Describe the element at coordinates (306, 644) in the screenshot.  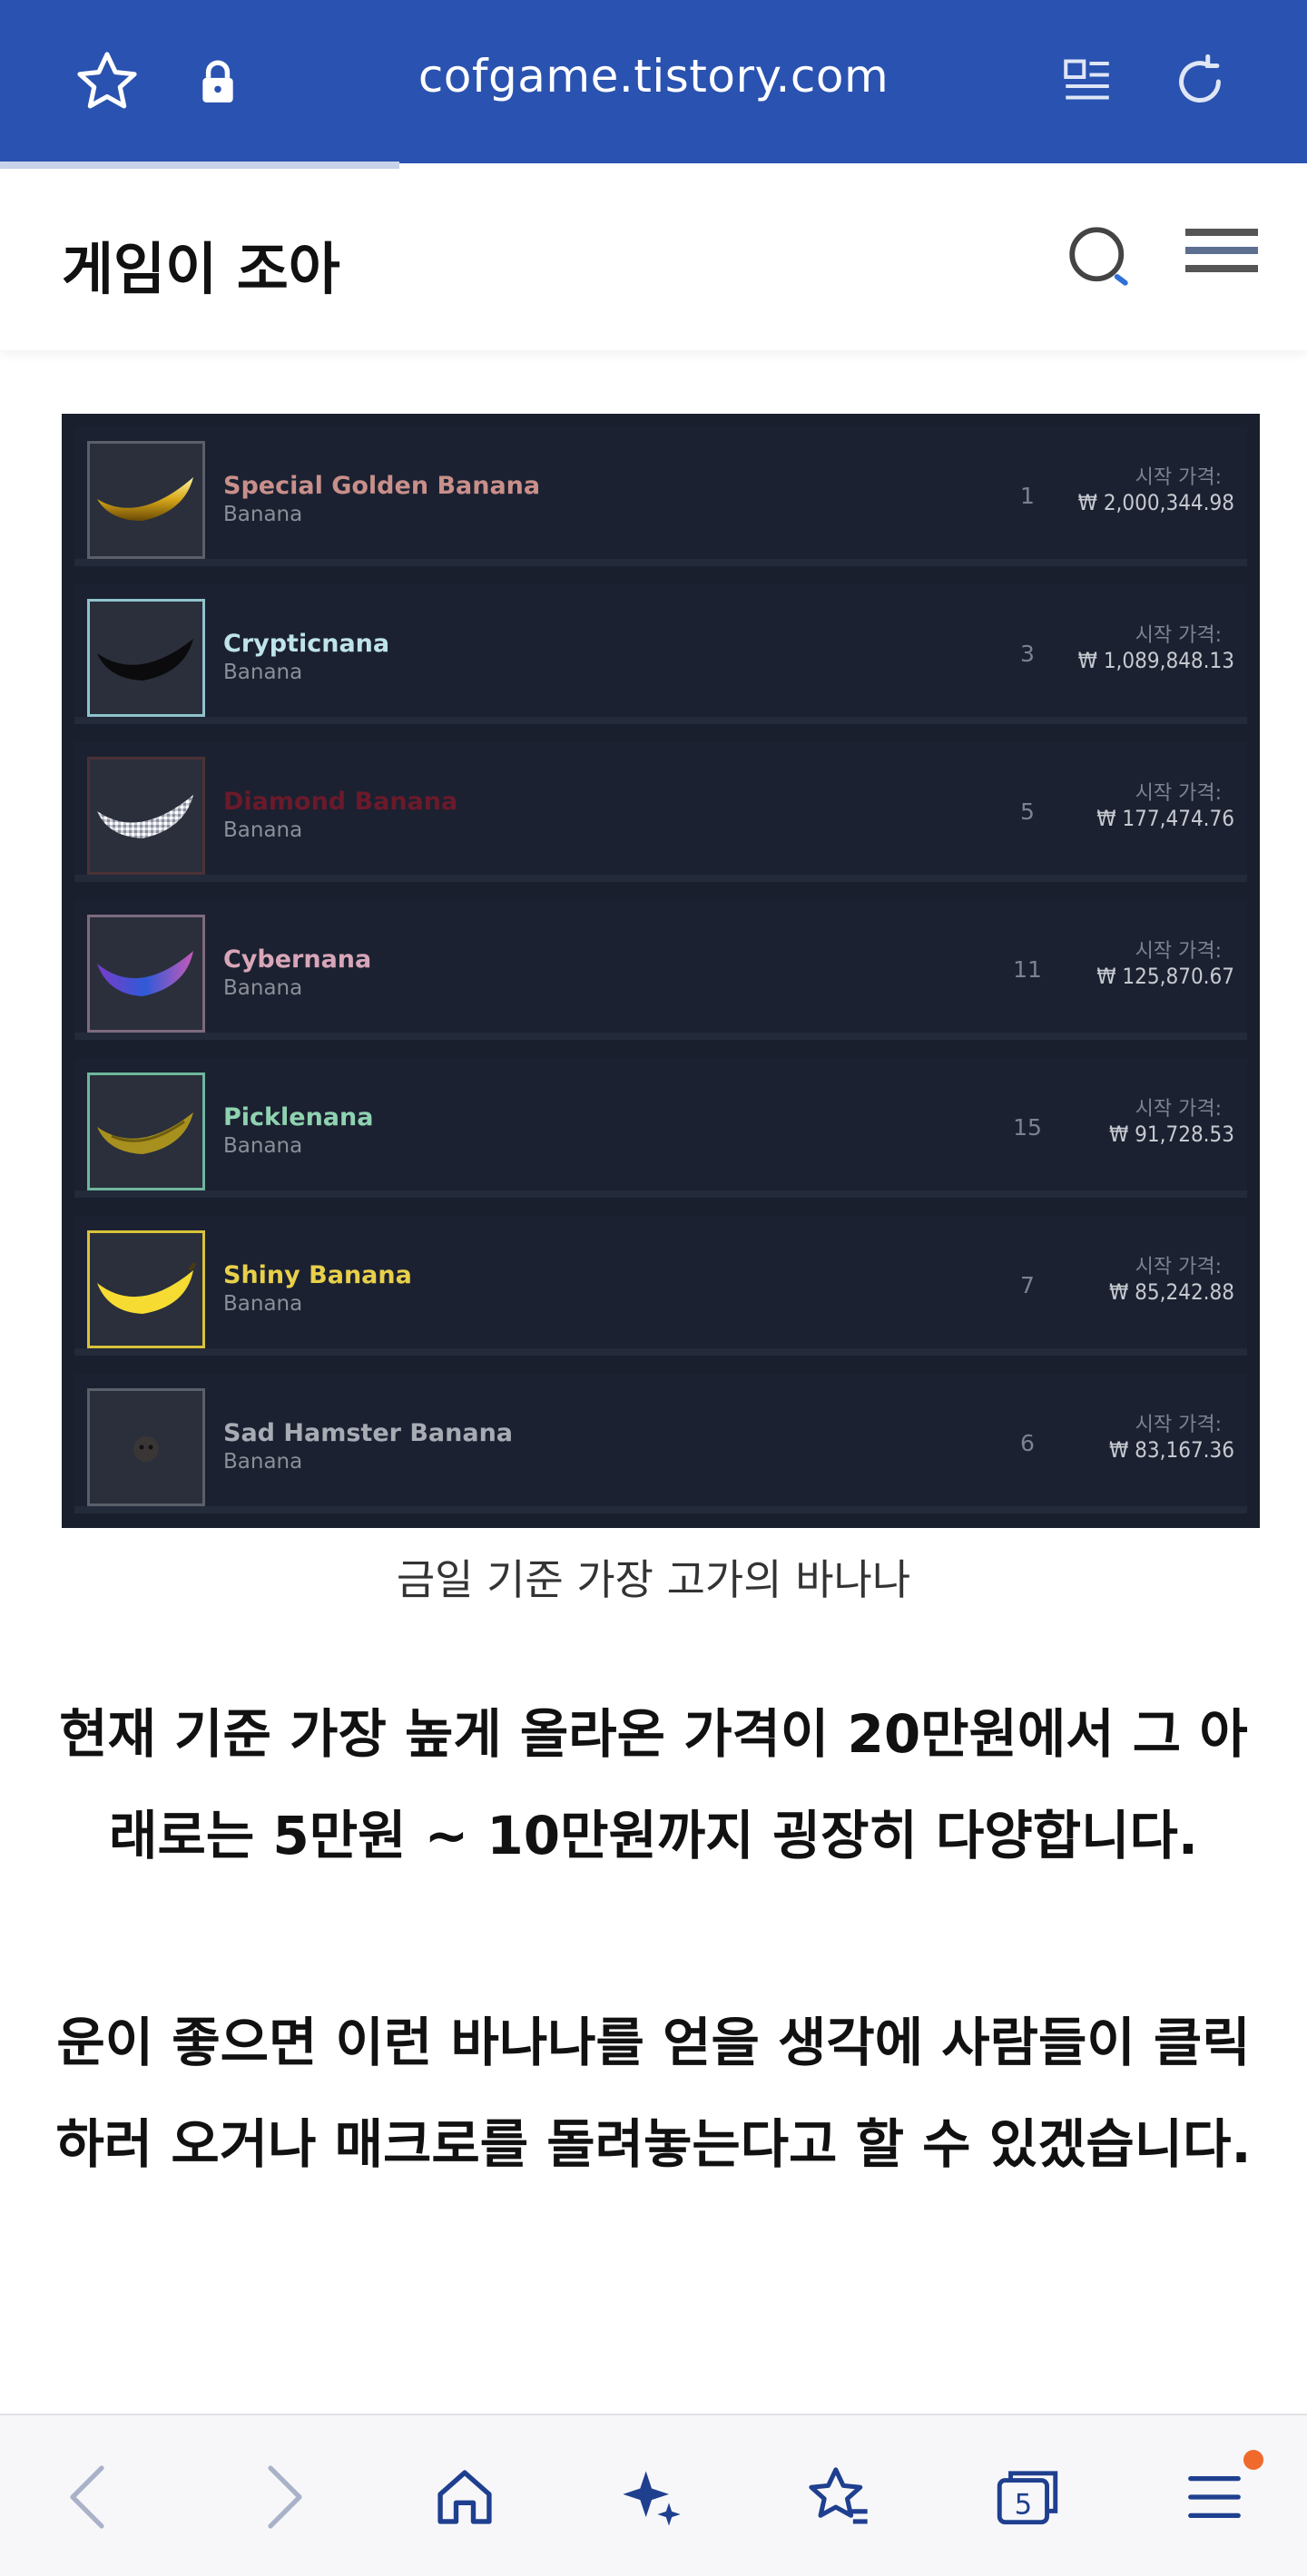
I see `item-name: Crypticnana` at that location.